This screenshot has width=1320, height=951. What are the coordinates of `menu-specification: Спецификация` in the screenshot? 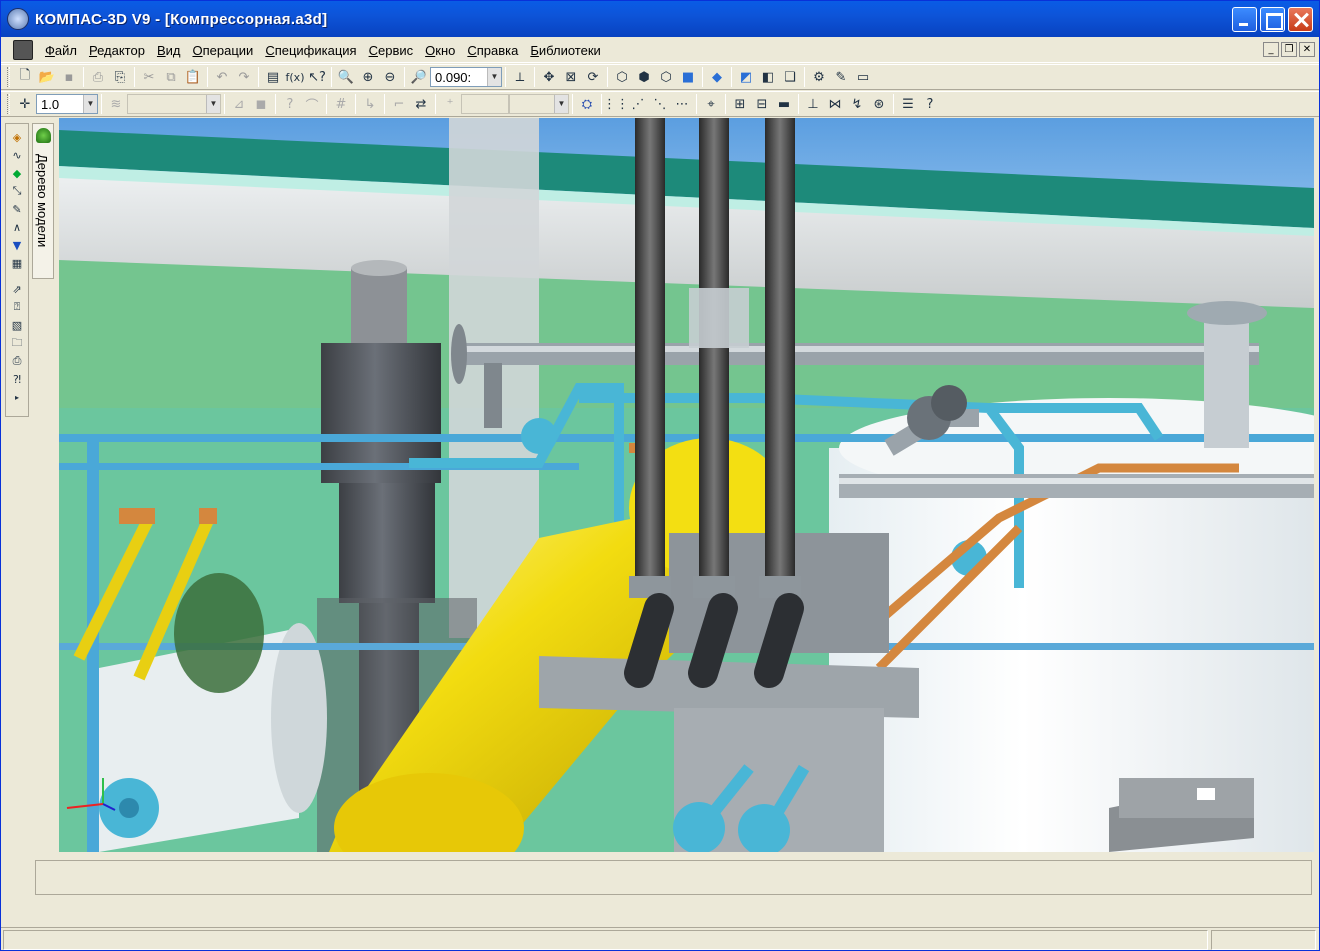 It's located at (310, 50).